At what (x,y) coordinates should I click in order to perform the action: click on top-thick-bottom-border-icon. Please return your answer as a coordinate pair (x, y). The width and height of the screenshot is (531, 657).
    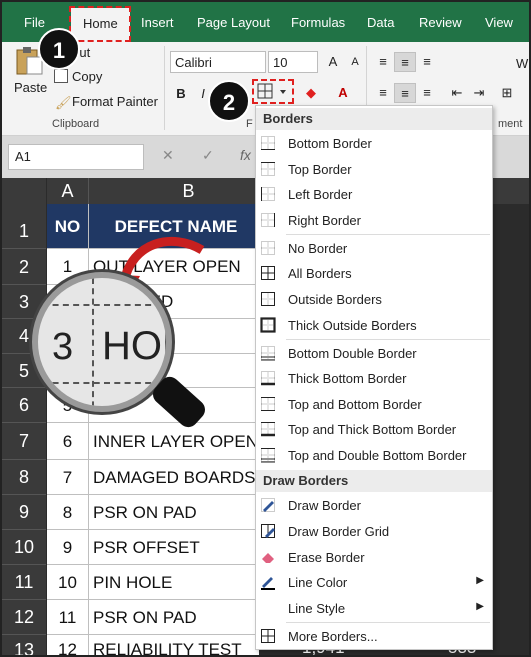
    Looking at the image, I should click on (268, 429).